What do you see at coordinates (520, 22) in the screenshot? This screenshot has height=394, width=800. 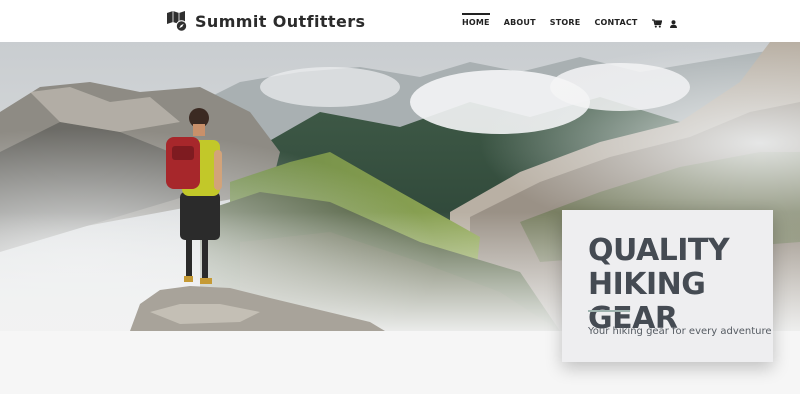 I see `nav-about-link: ABOUT` at bounding box center [520, 22].